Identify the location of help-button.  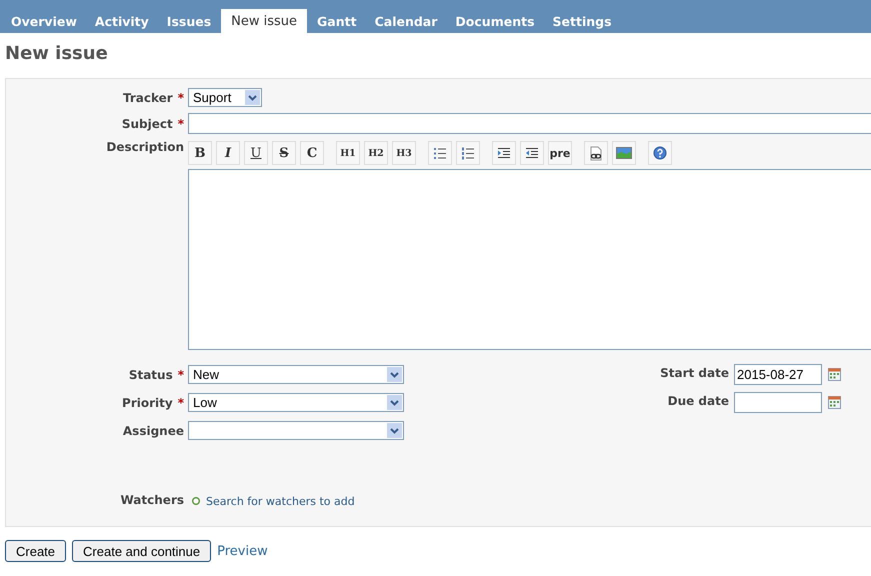
(660, 153).